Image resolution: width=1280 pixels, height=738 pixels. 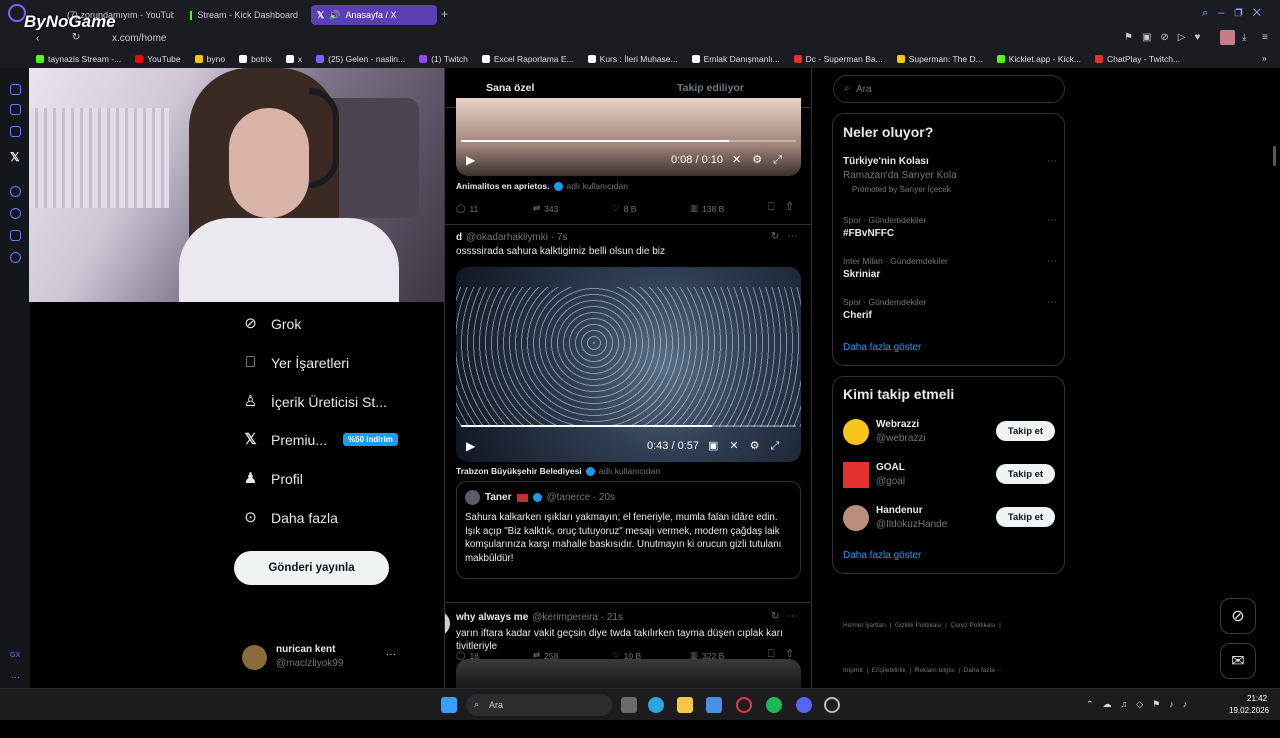 I want to click on settings-icon, so click(x=15, y=257).